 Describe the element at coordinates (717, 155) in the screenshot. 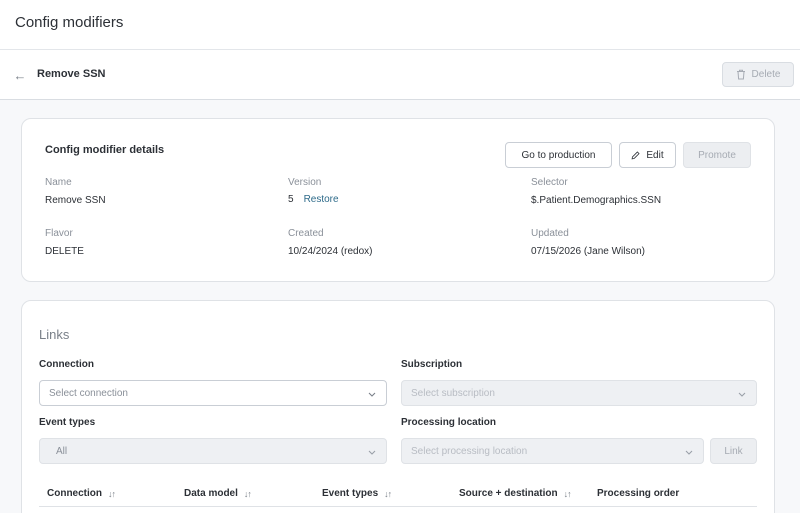

I see `promote-button: Promote` at that location.